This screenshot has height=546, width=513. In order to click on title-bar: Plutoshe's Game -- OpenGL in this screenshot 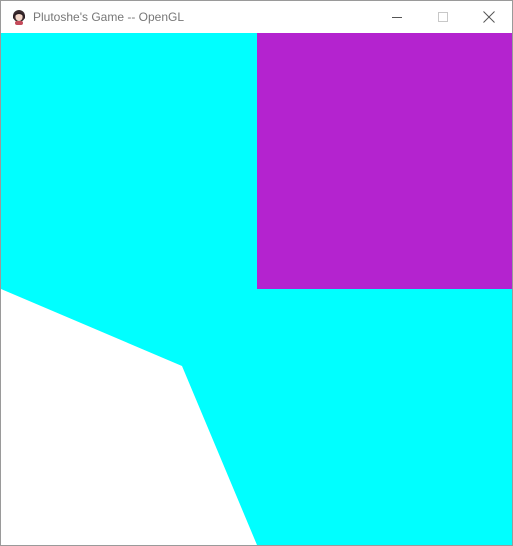, I will do `click(256, 17)`.